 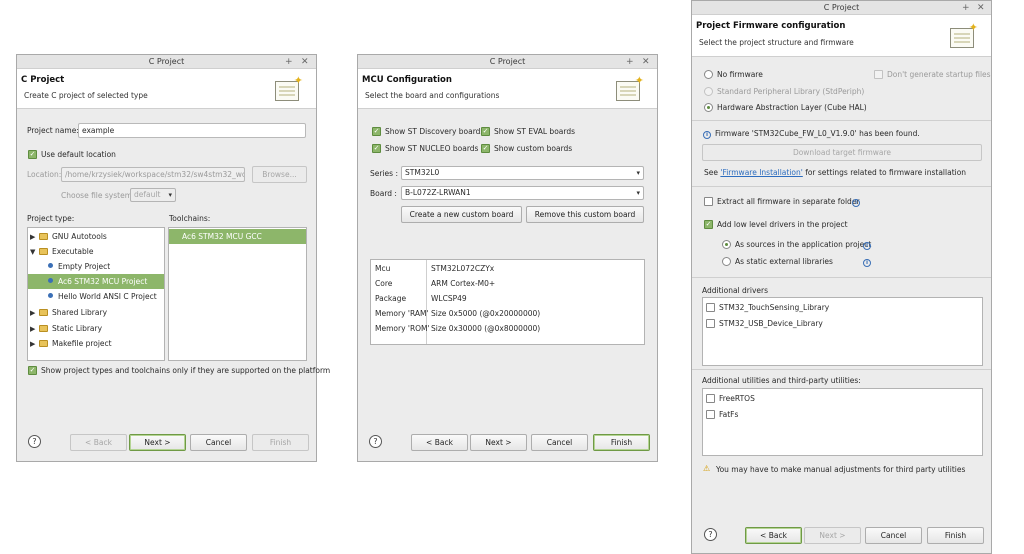 I want to click on tree-item-static-library: ▶ Static Library, so click(x=96, y=328).